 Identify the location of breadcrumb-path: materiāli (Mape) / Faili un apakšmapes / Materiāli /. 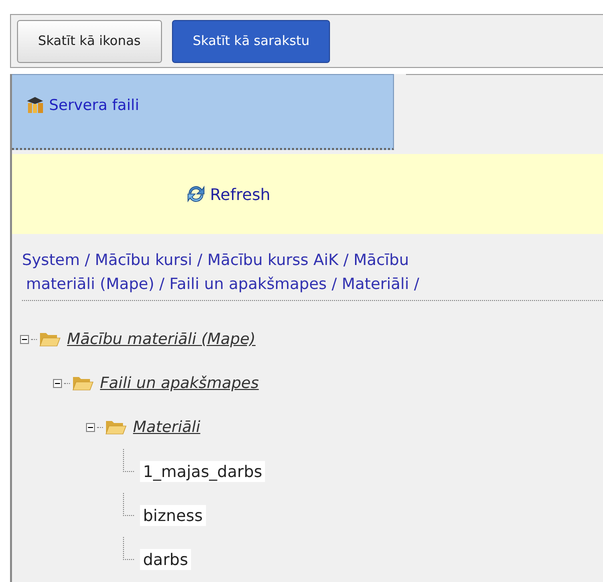
(223, 284).